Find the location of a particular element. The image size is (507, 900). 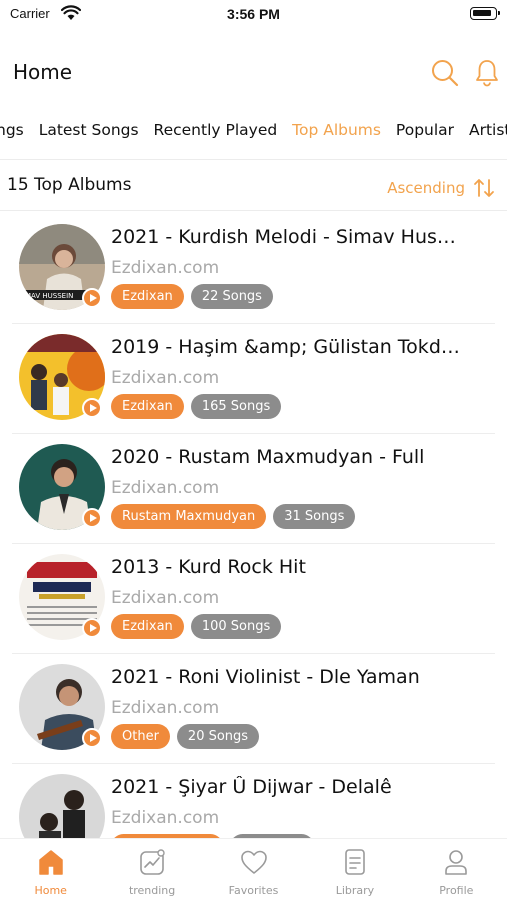

album-badges: Ezdixan 100 Songs is located at coordinates (196, 626).